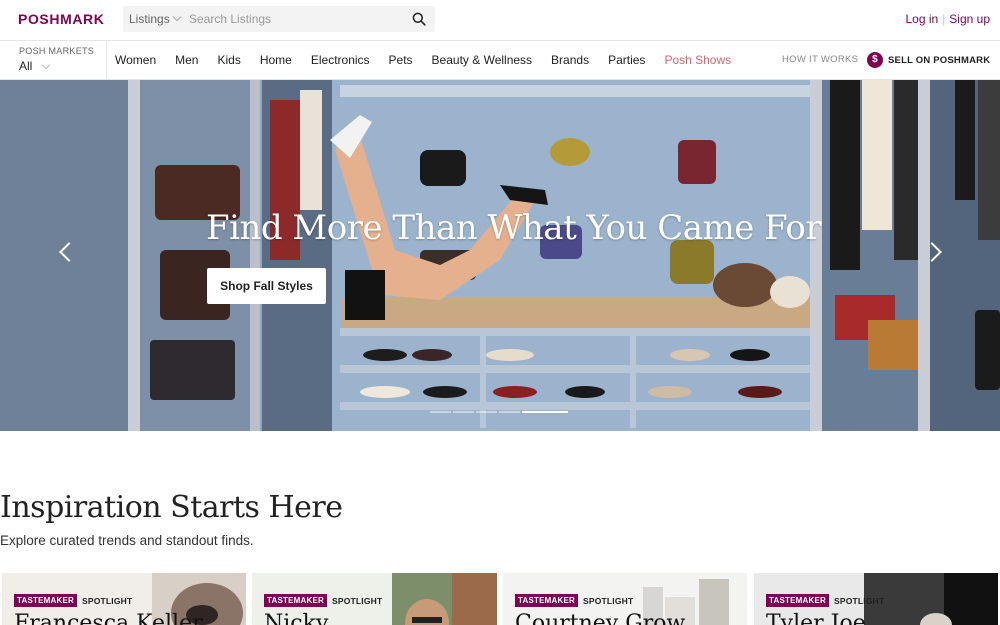 This screenshot has width=1000, height=625. I want to click on search-input, so click(294, 19).